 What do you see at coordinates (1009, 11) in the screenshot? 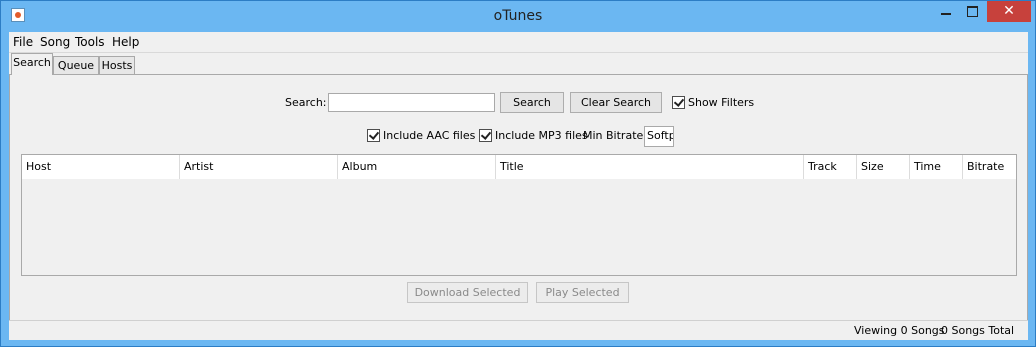
I see `close-button: ✕` at bounding box center [1009, 11].